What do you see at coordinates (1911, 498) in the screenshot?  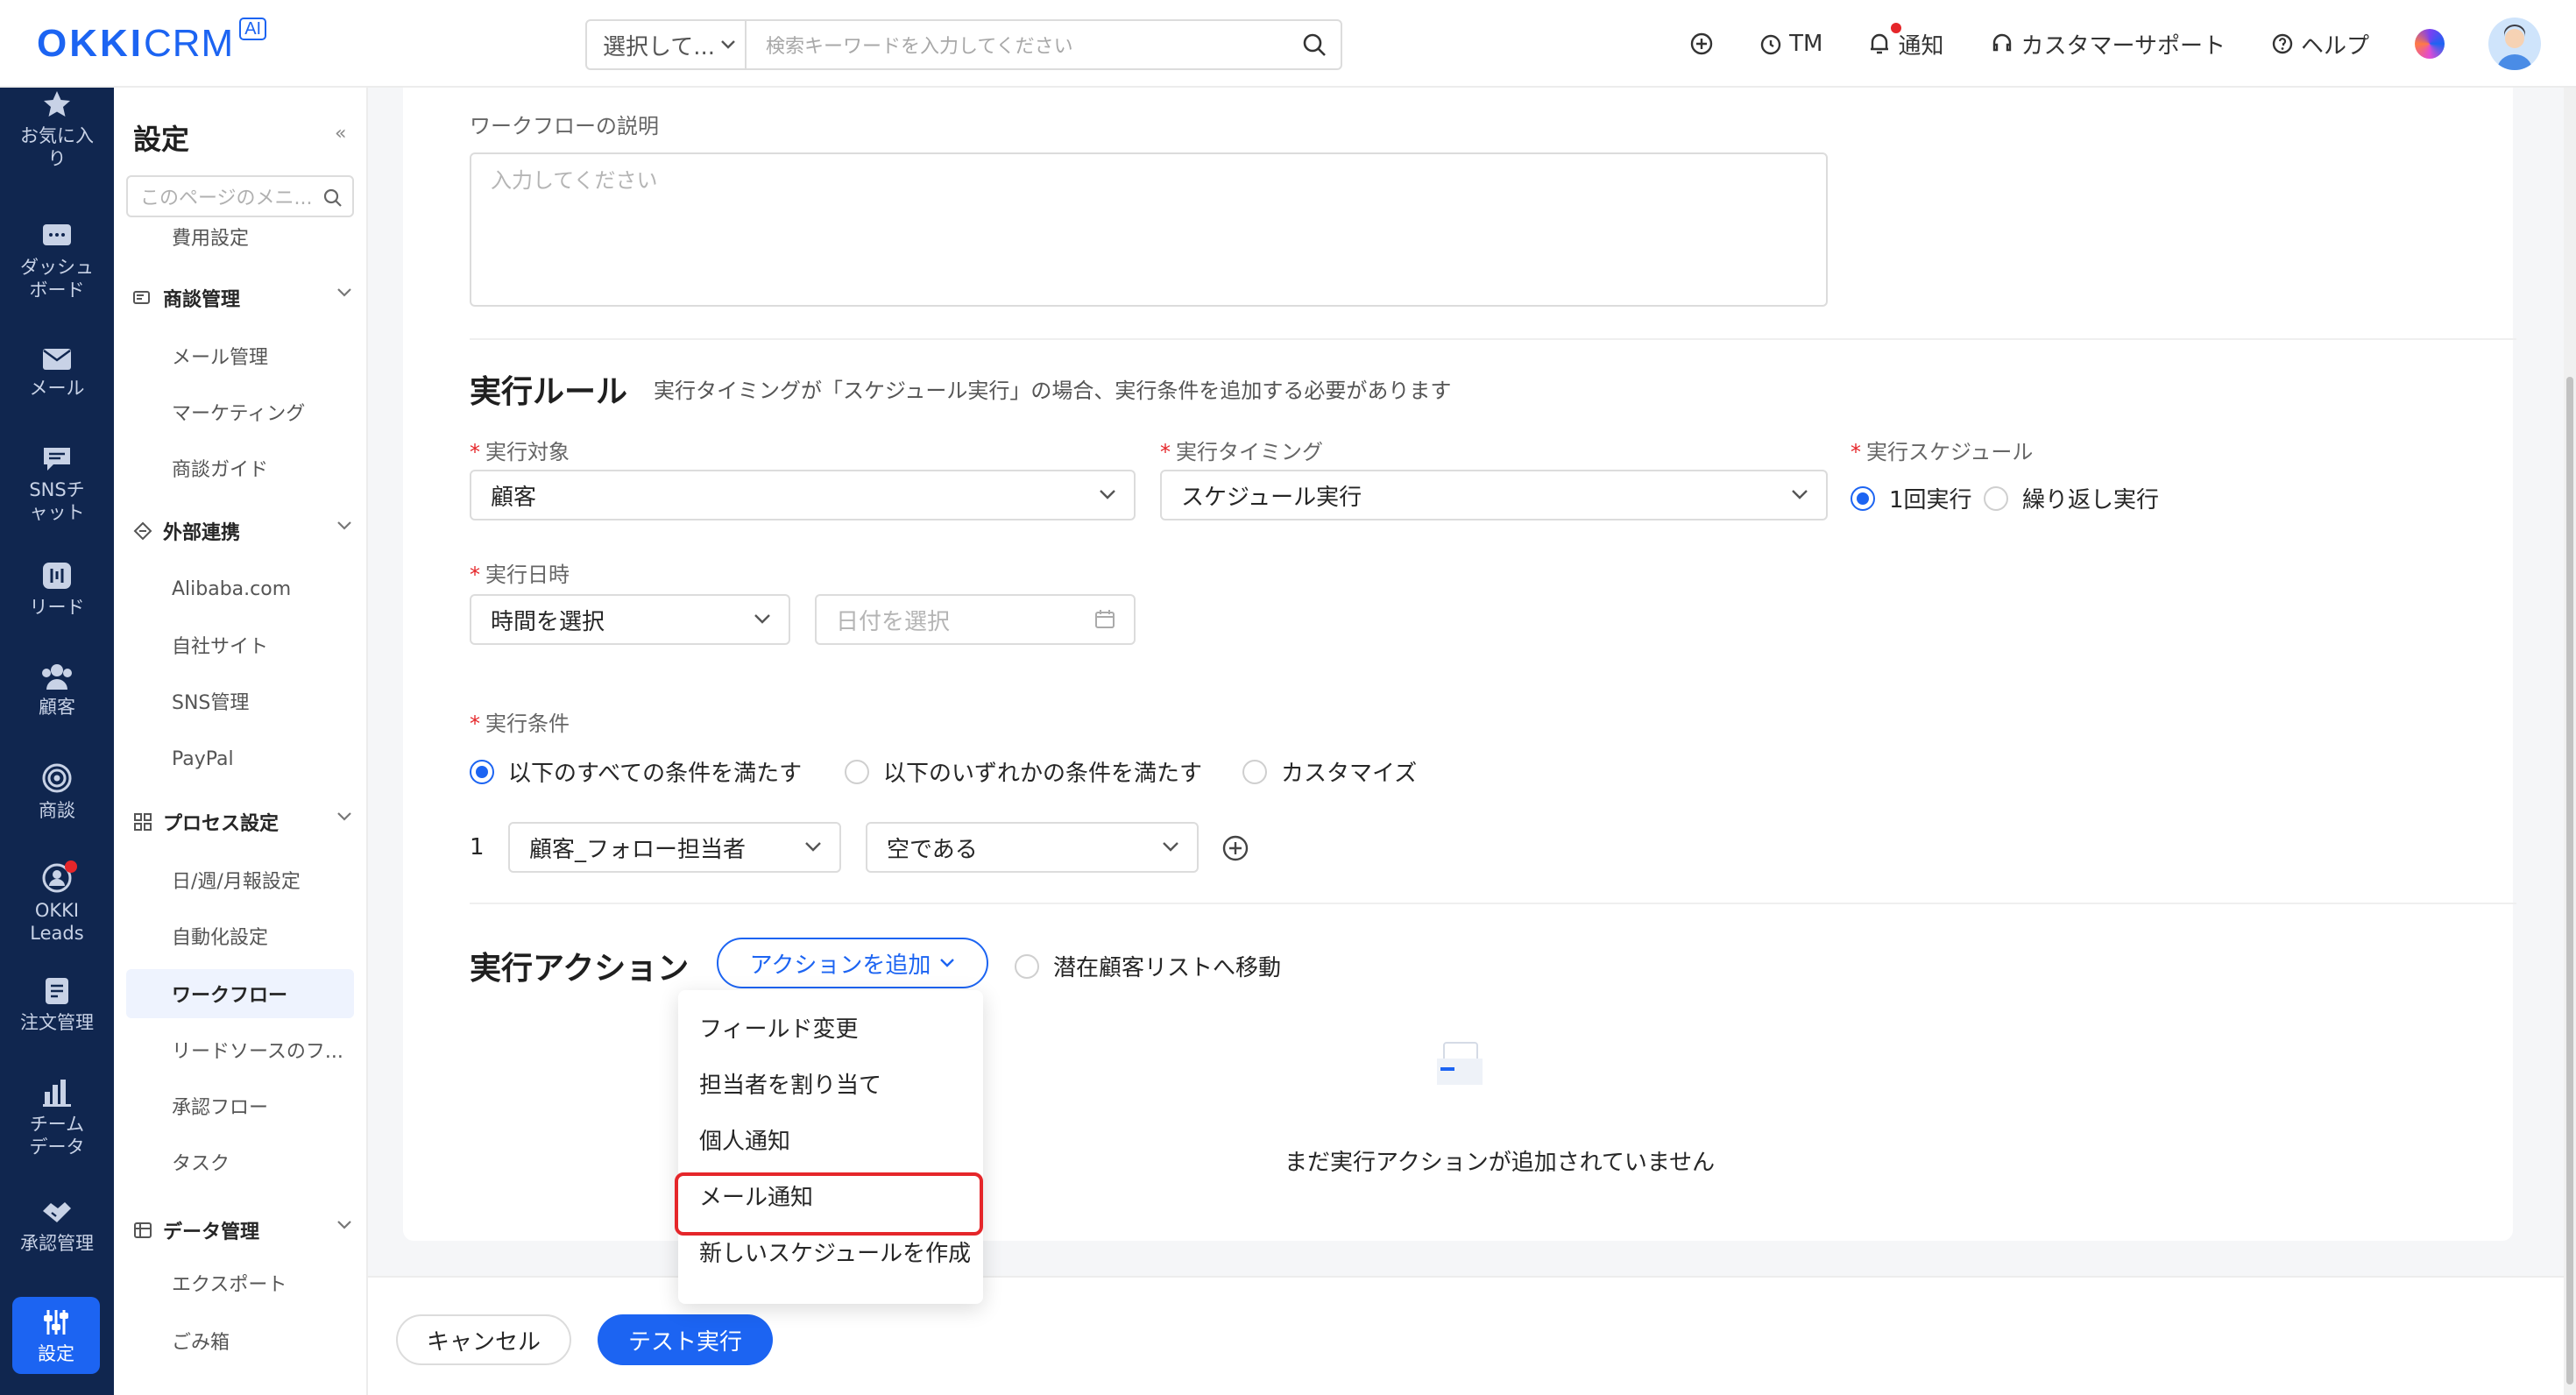 I see `schedule-once-radio: 1回実行` at bounding box center [1911, 498].